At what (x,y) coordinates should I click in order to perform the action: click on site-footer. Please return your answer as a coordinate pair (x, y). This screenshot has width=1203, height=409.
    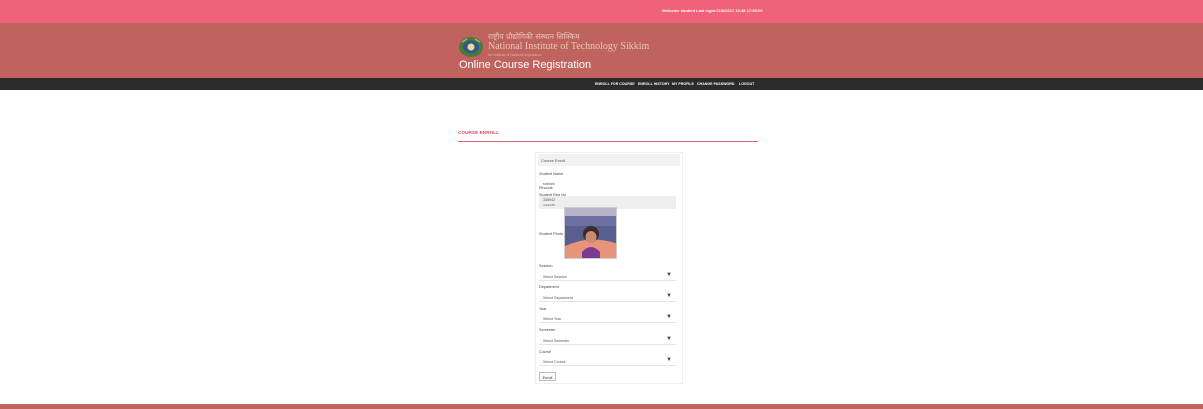
    Looking at the image, I should click on (601, 406).